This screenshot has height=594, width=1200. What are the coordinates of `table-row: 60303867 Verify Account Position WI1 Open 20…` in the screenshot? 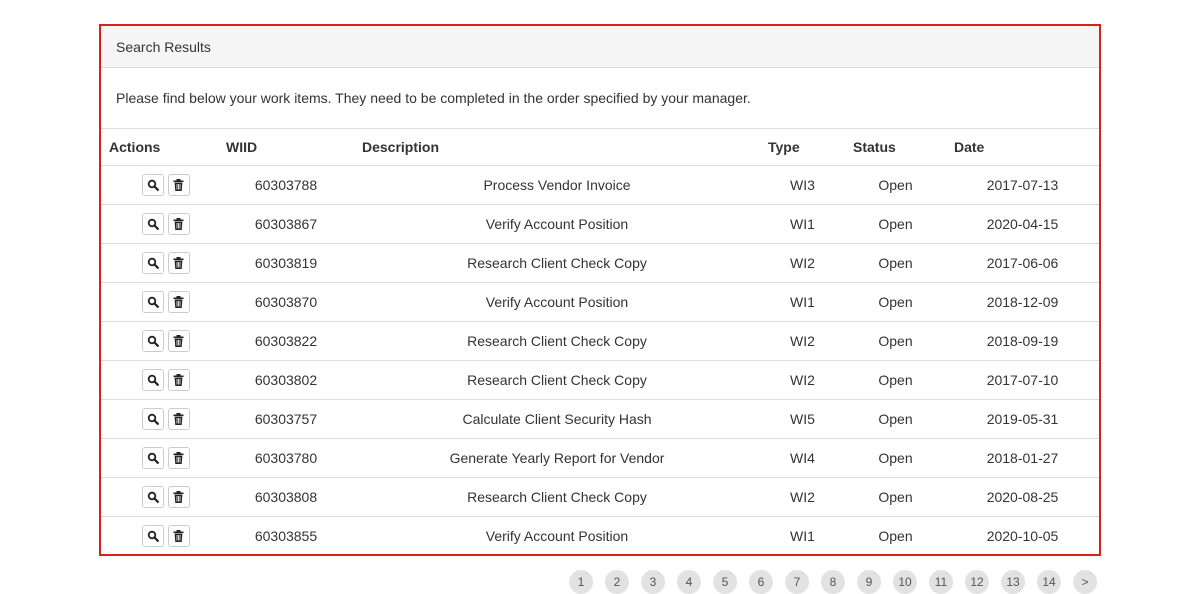 It's located at (600, 224).